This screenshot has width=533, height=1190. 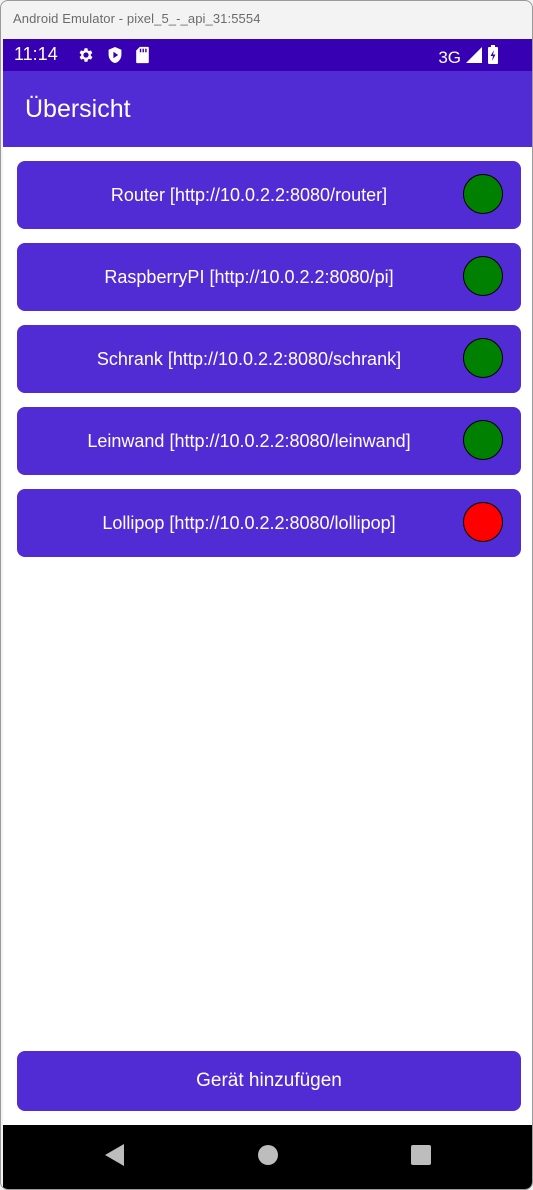 I want to click on device-item-lollipop: Lollipop [http://10.0.2.2:8080/lollipop], so click(x=269, y=523).